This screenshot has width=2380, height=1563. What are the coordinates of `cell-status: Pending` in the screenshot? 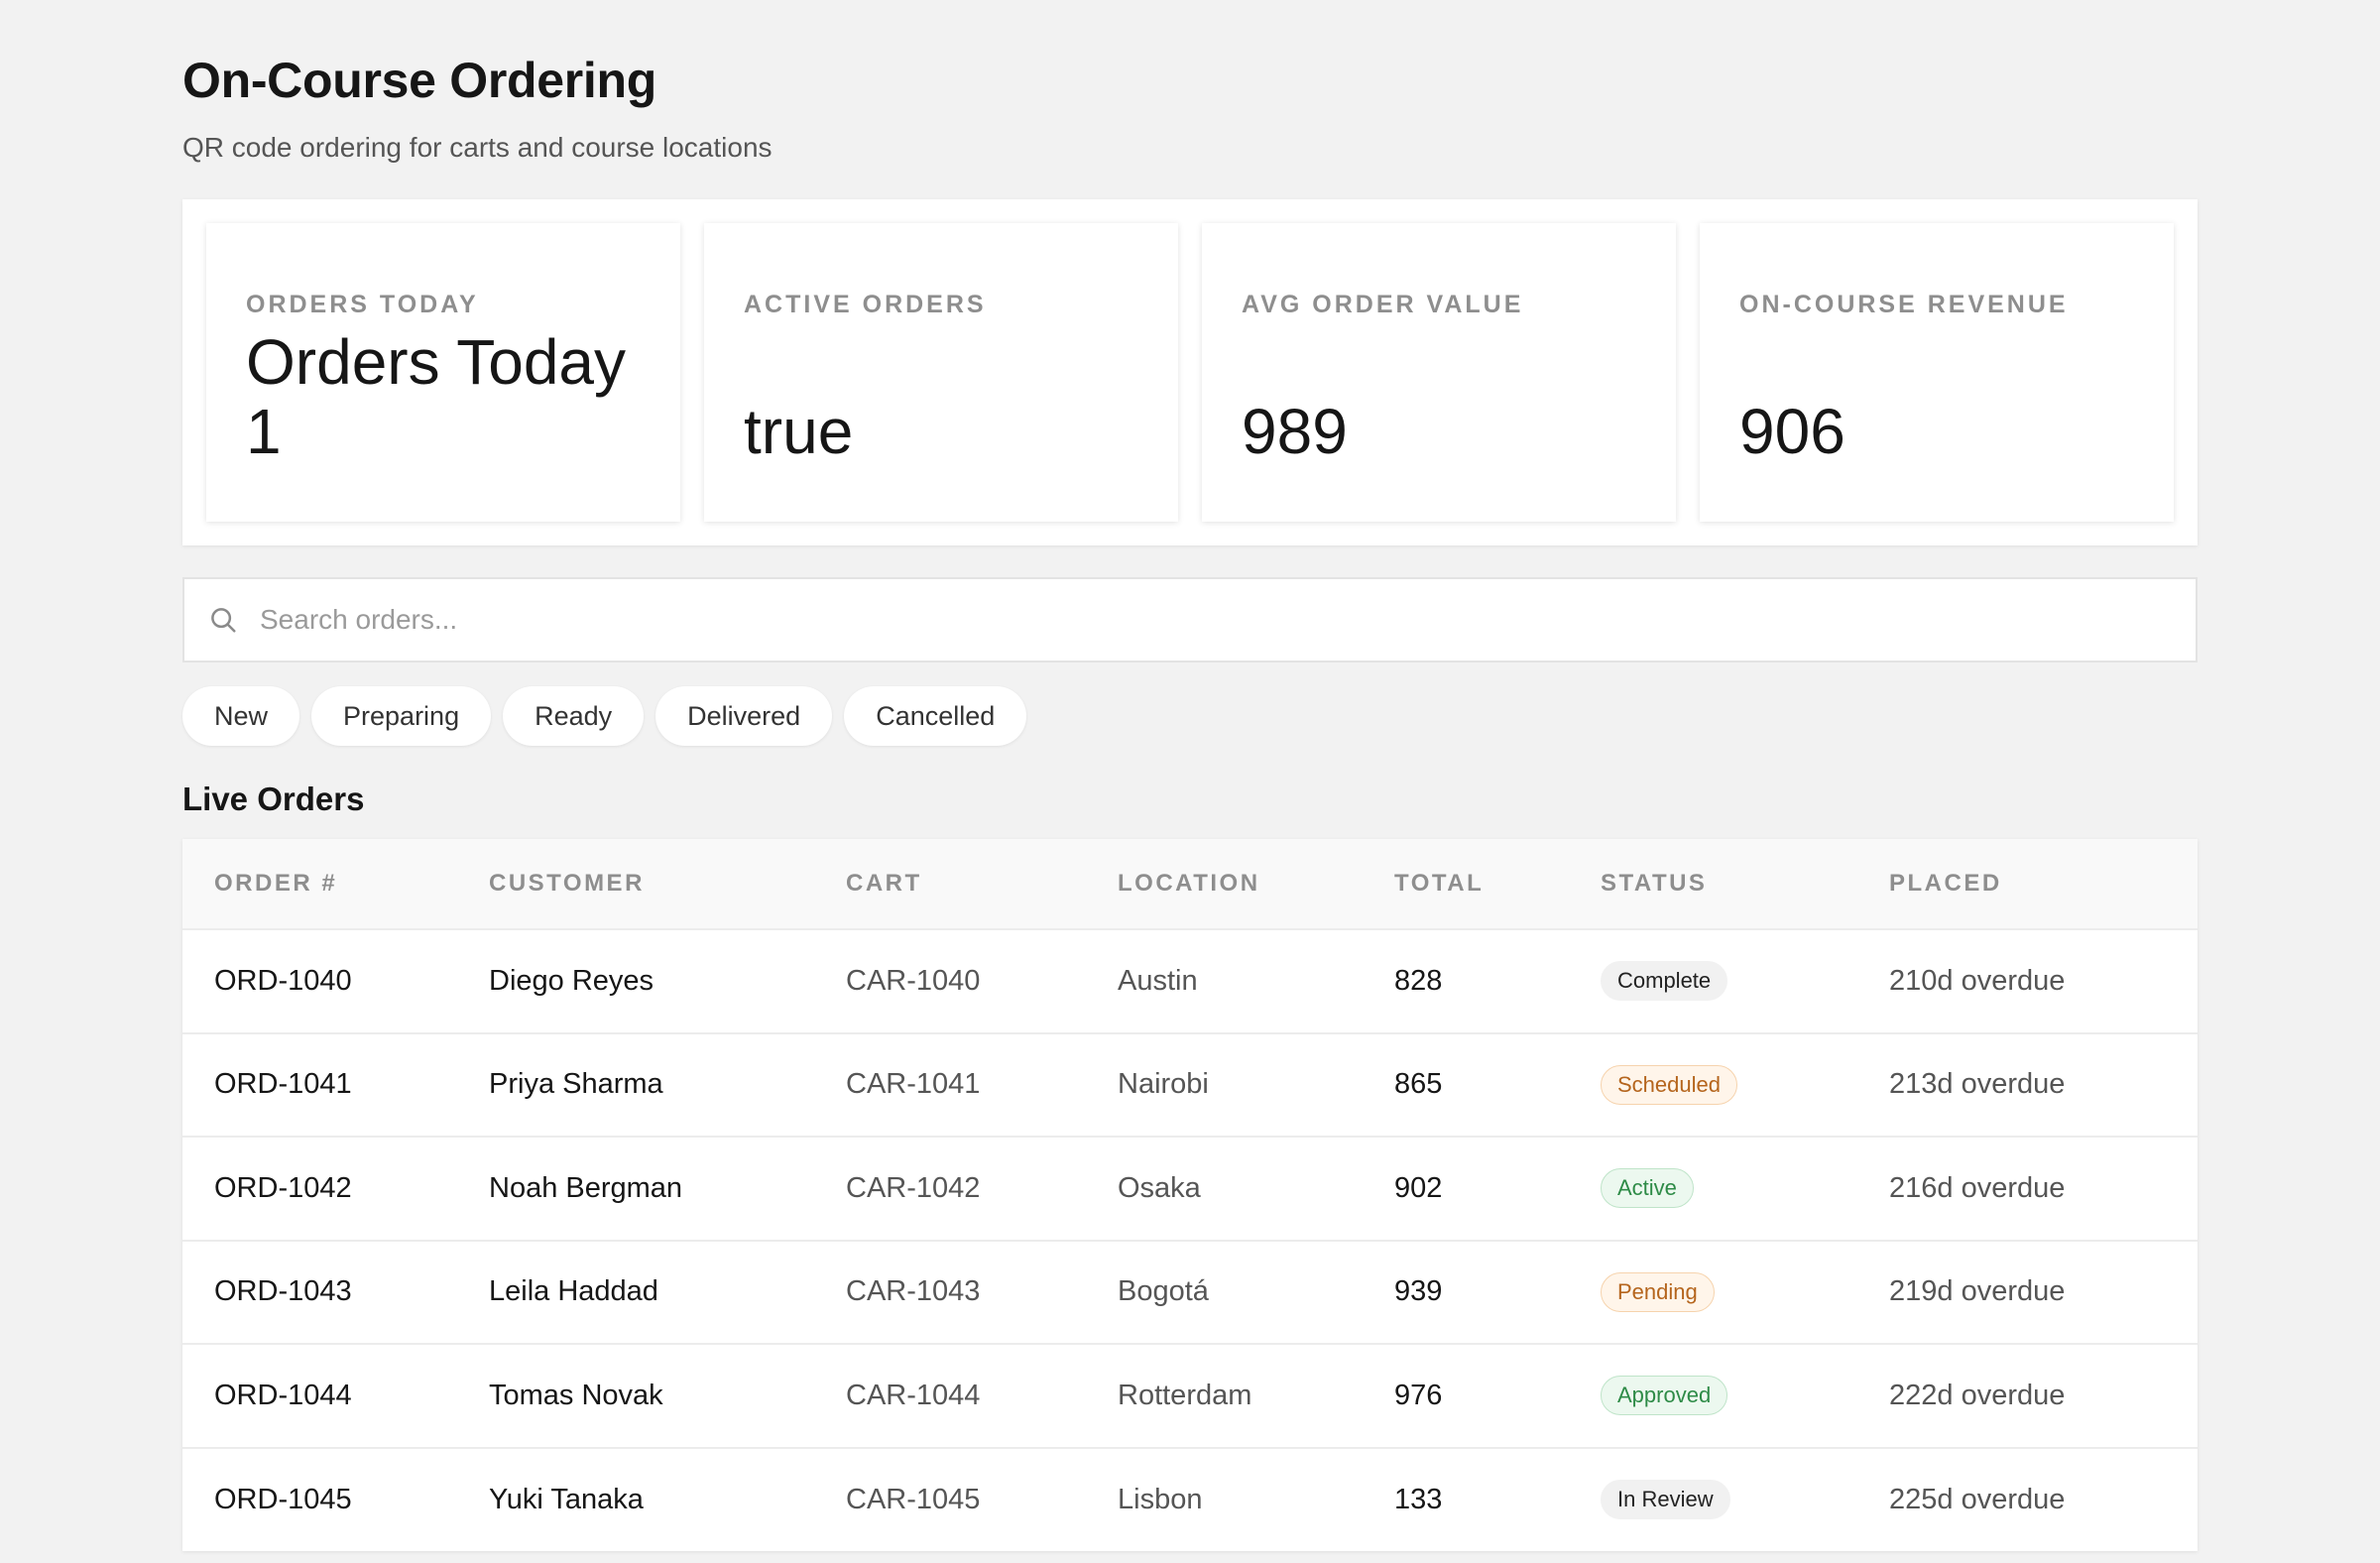 It's located at (1713, 1293).